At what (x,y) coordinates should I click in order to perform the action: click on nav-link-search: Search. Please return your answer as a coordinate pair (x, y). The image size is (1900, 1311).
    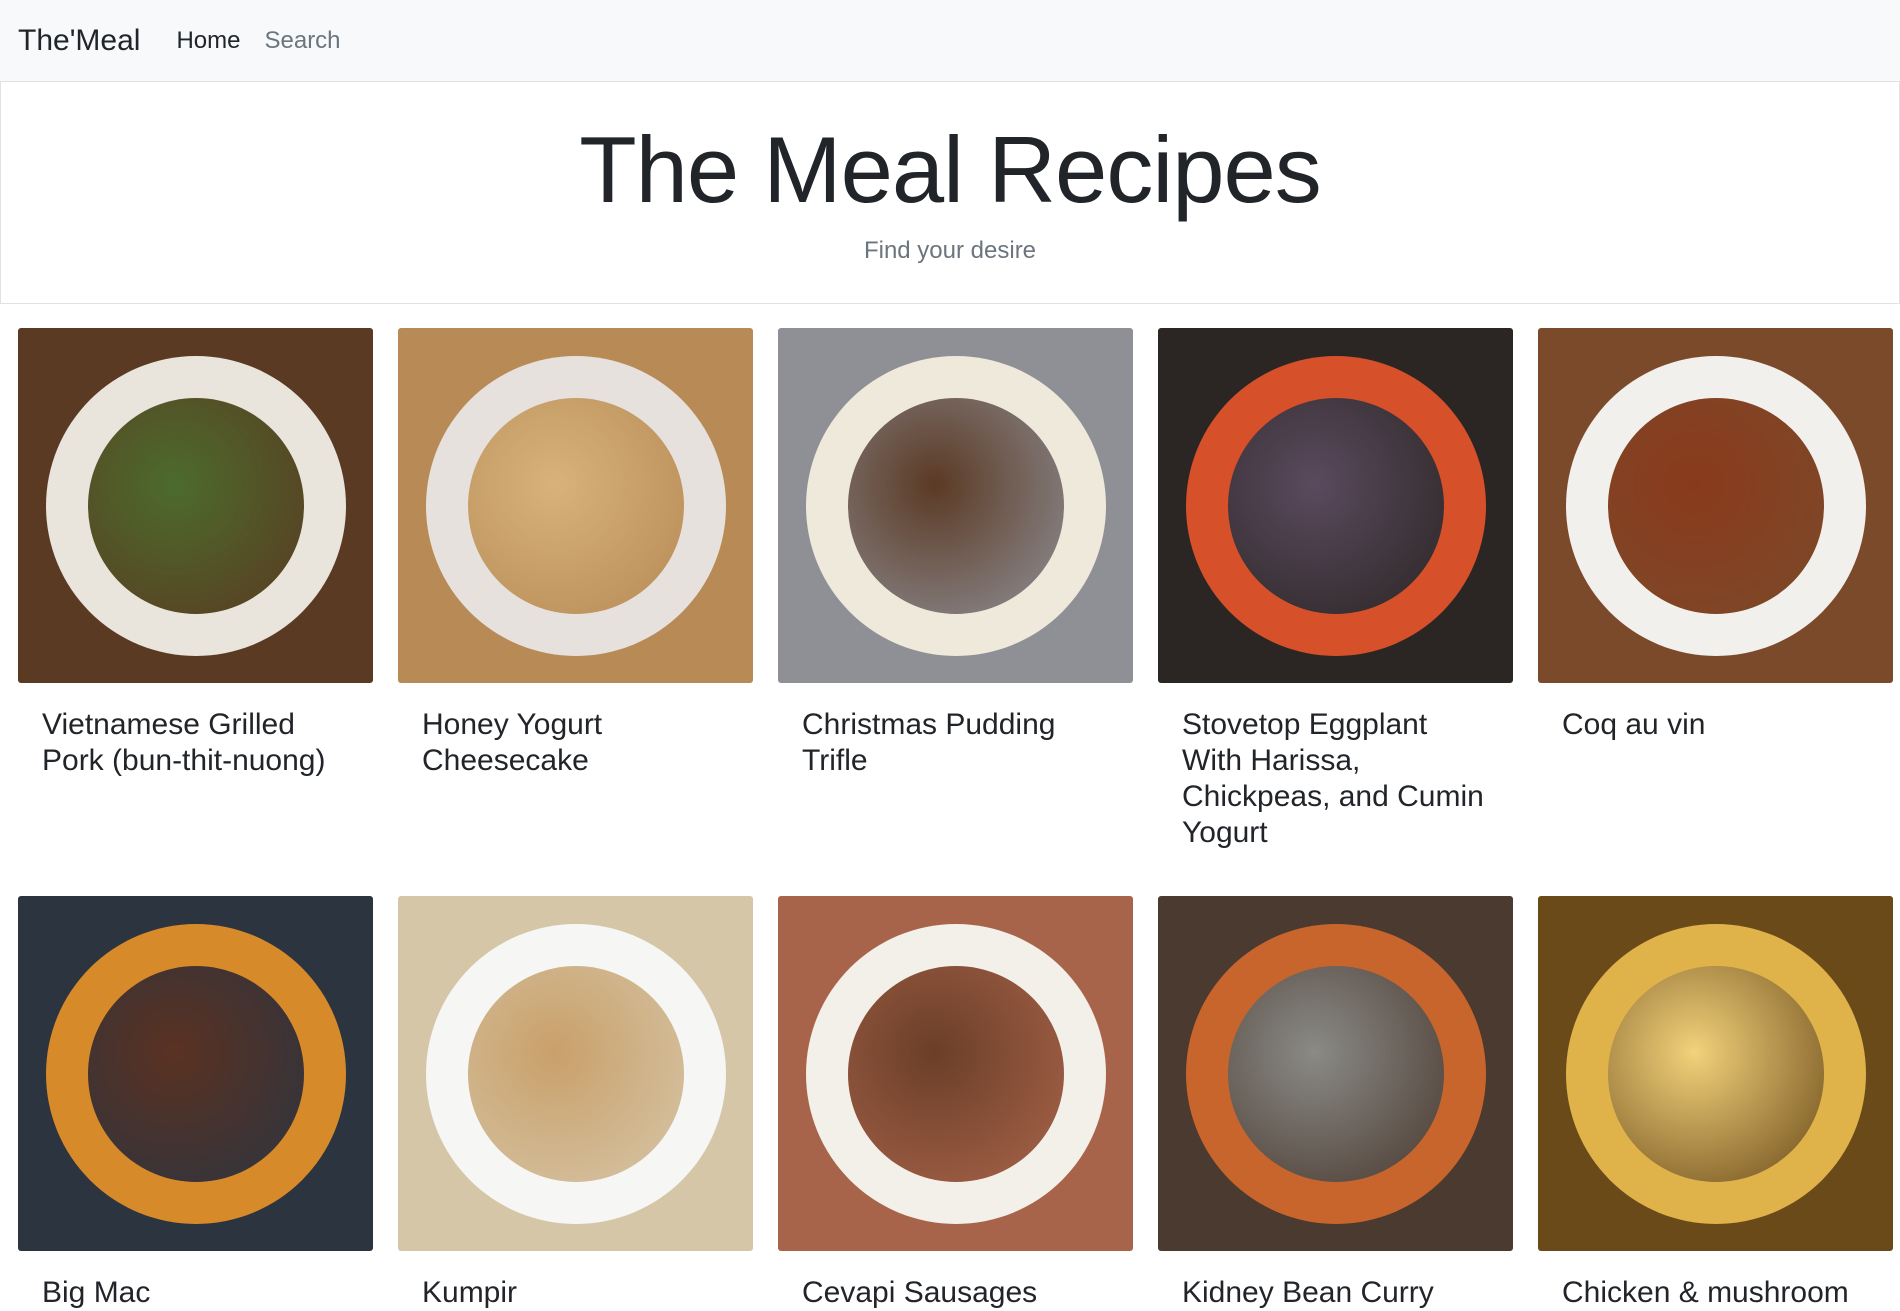
    Looking at the image, I should click on (302, 41).